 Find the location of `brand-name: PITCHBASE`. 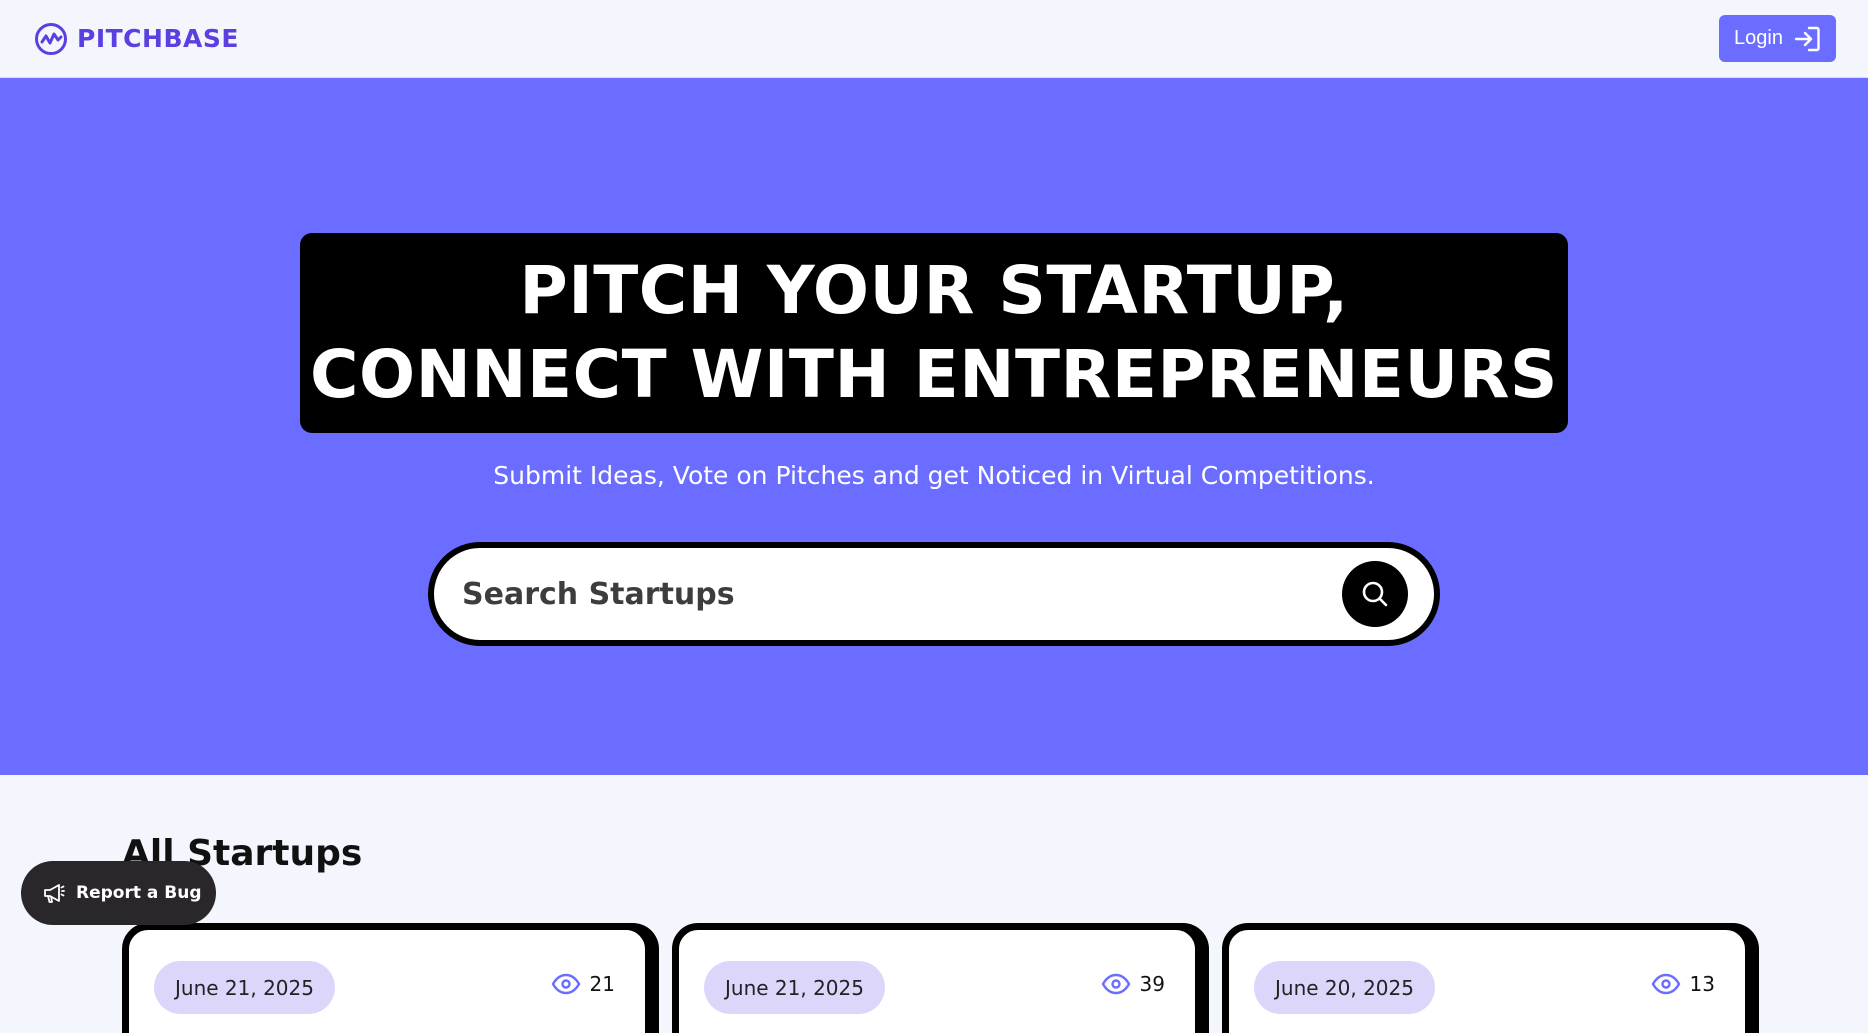

brand-name: PITCHBASE is located at coordinates (158, 38).